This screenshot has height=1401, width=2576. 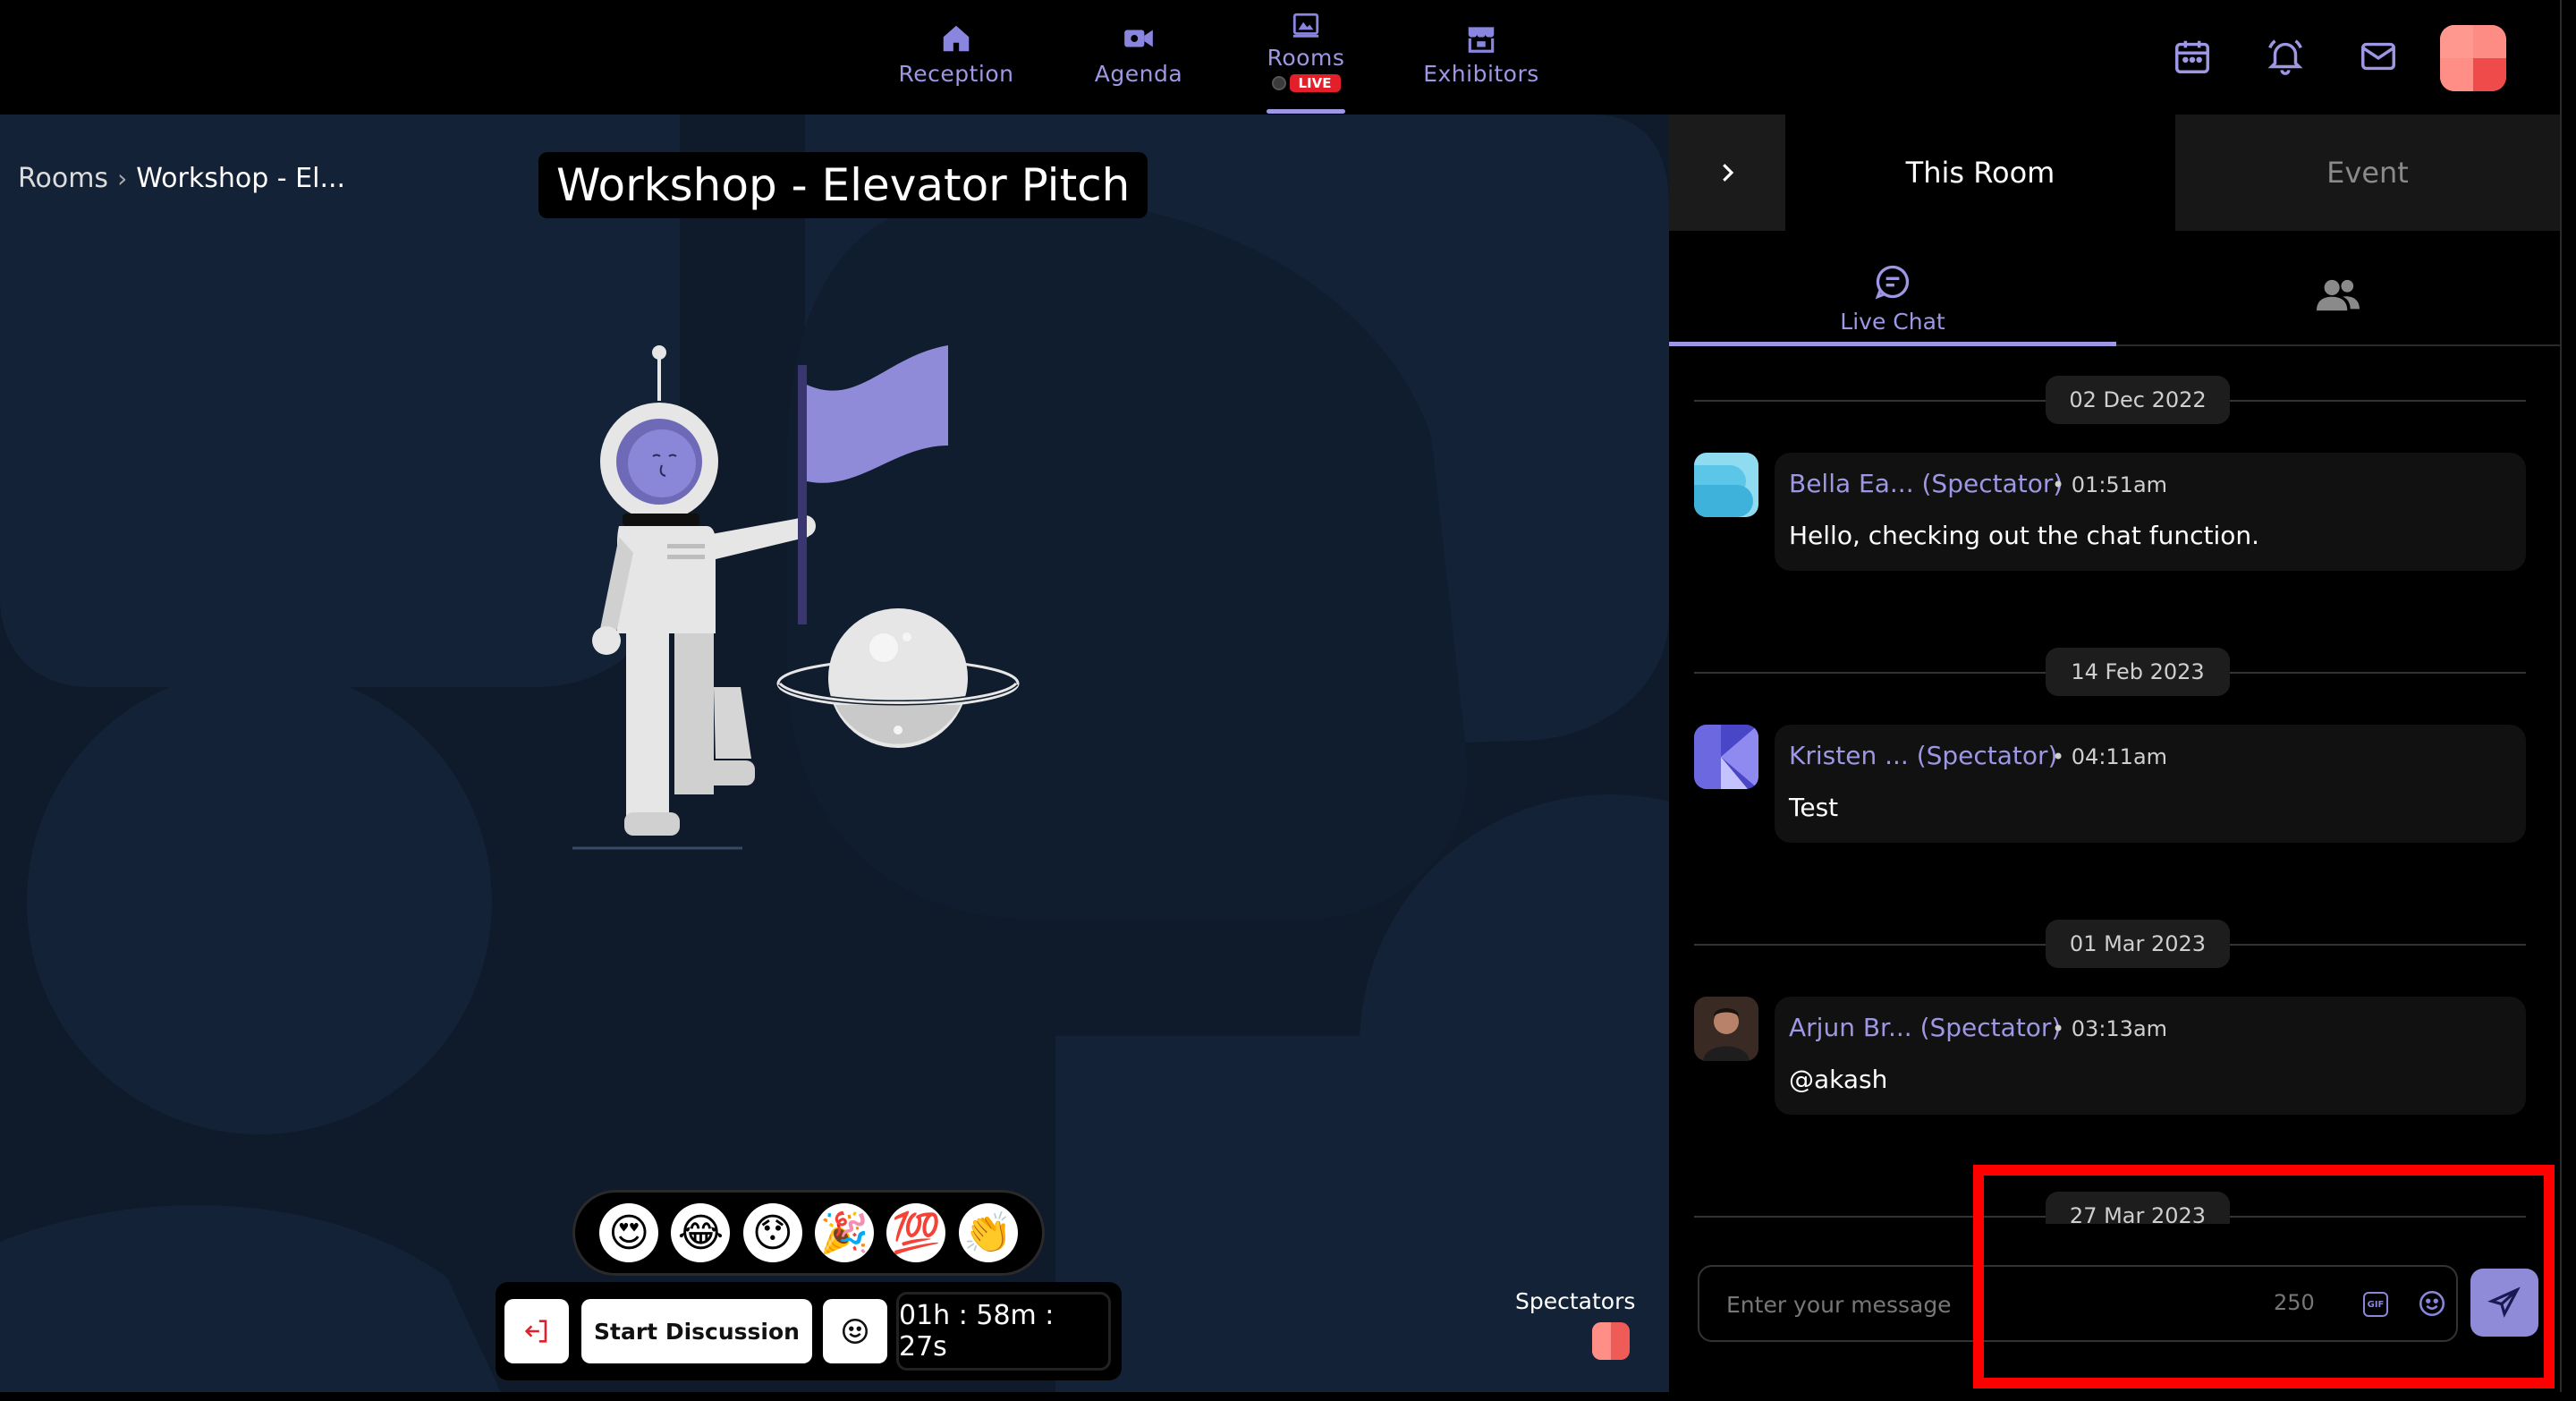 What do you see at coordinates (796, 597) in the screenshot?
I see `astronaut-illustration` at bounding box center [796, 597].